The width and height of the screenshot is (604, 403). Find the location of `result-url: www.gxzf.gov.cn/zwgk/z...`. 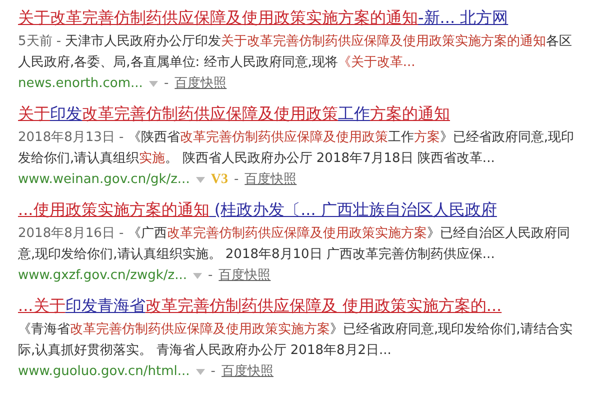

result-url: www.gxzf.gov.cn/zwgk/z... is located at coordinates (102, 276).